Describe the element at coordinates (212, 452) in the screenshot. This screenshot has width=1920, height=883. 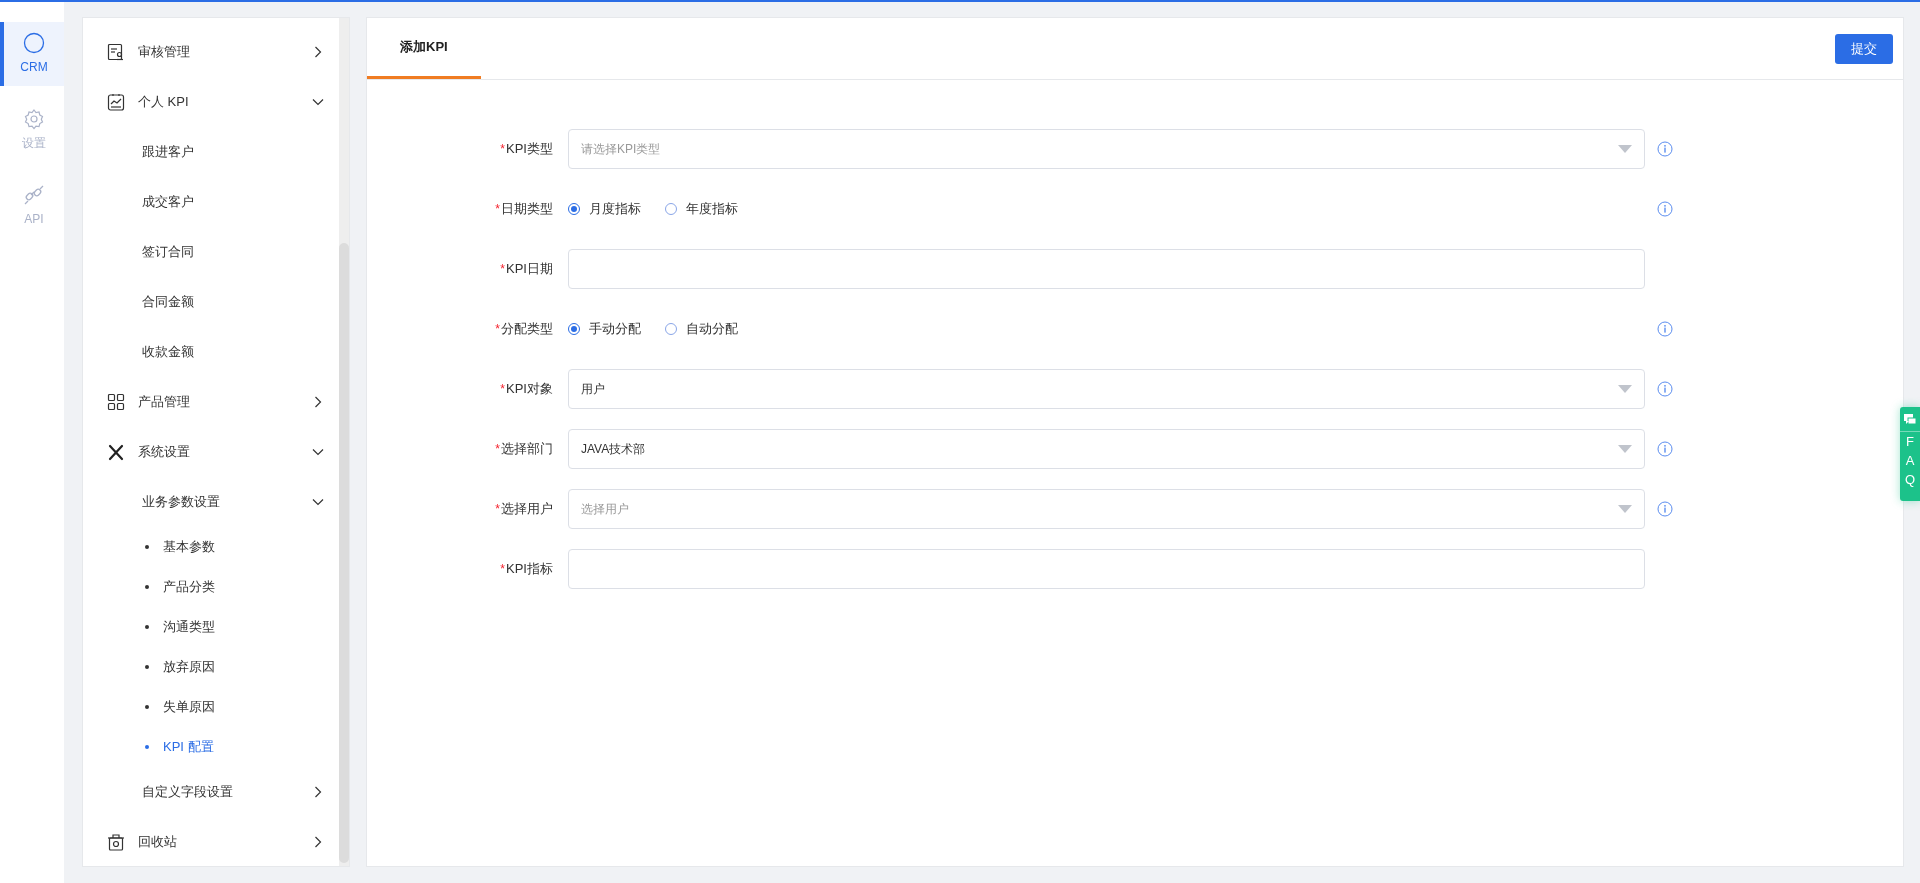
I see `menu-item: 系统设置` at that location.